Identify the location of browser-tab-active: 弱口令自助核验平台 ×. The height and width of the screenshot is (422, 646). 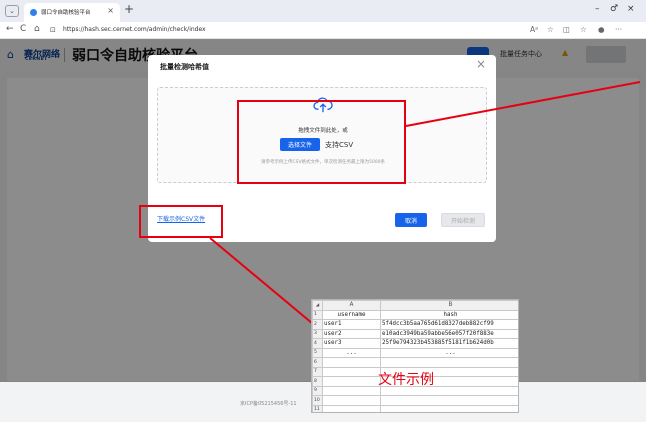
(72, 12).